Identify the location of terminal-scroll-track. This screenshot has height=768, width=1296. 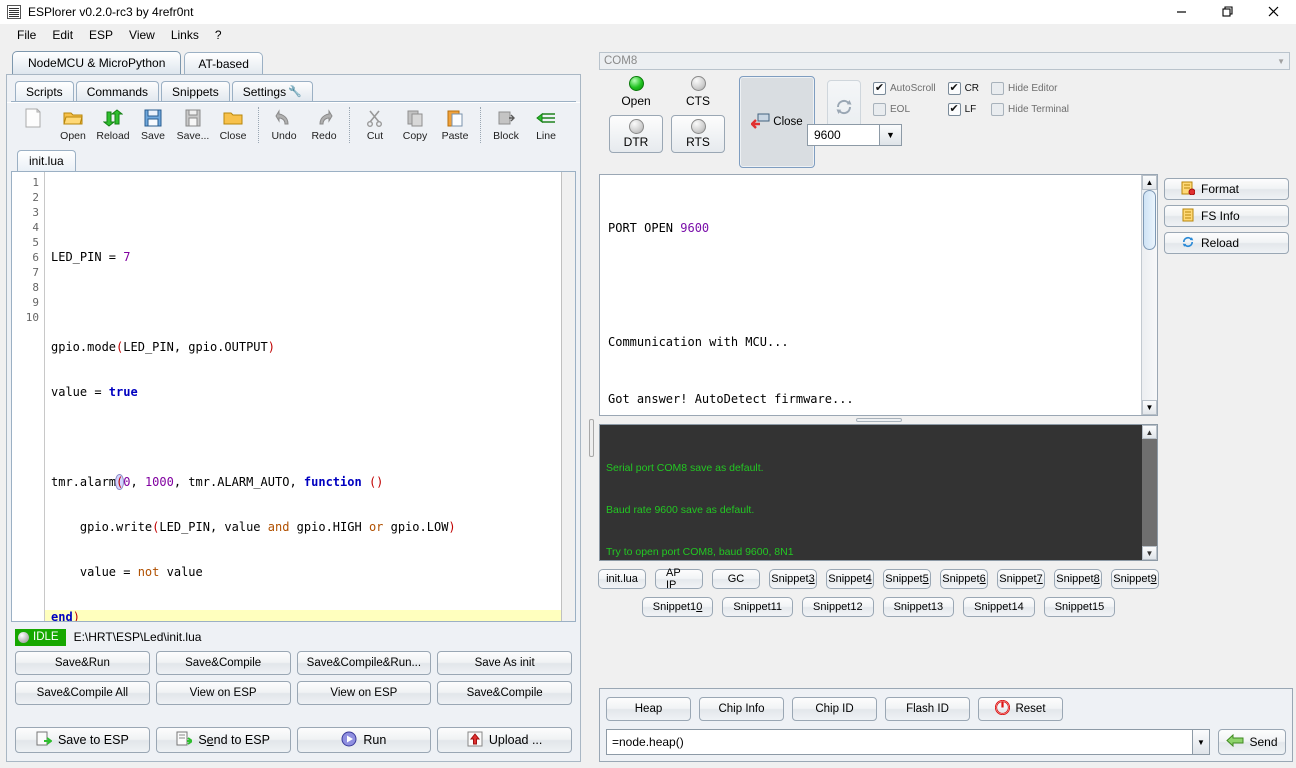
(1149, 295).